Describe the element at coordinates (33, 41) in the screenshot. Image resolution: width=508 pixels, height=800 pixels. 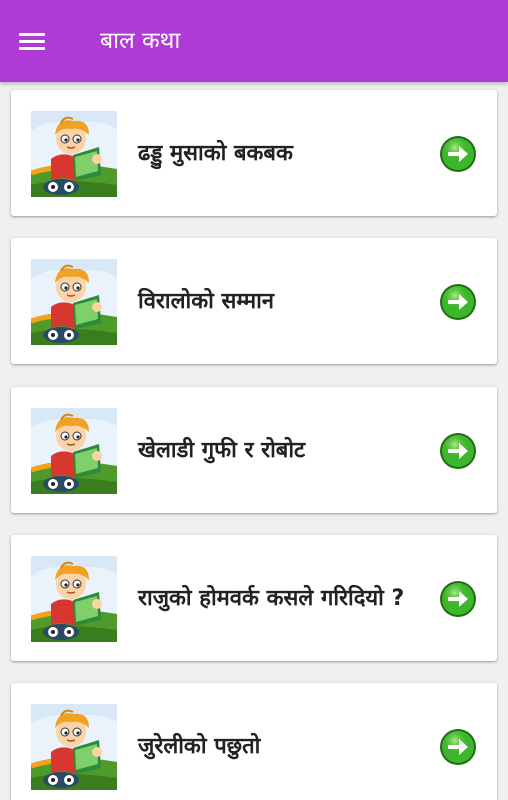
I see `hamburger-menu-icon` at that location.